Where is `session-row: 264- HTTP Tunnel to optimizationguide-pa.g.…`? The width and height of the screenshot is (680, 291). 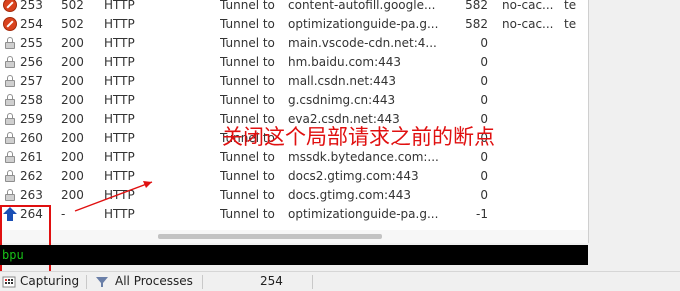
session-row: 264- HTTP Tunnel to optimizationguide-pa.g.… is located at coordinates (294, 214).